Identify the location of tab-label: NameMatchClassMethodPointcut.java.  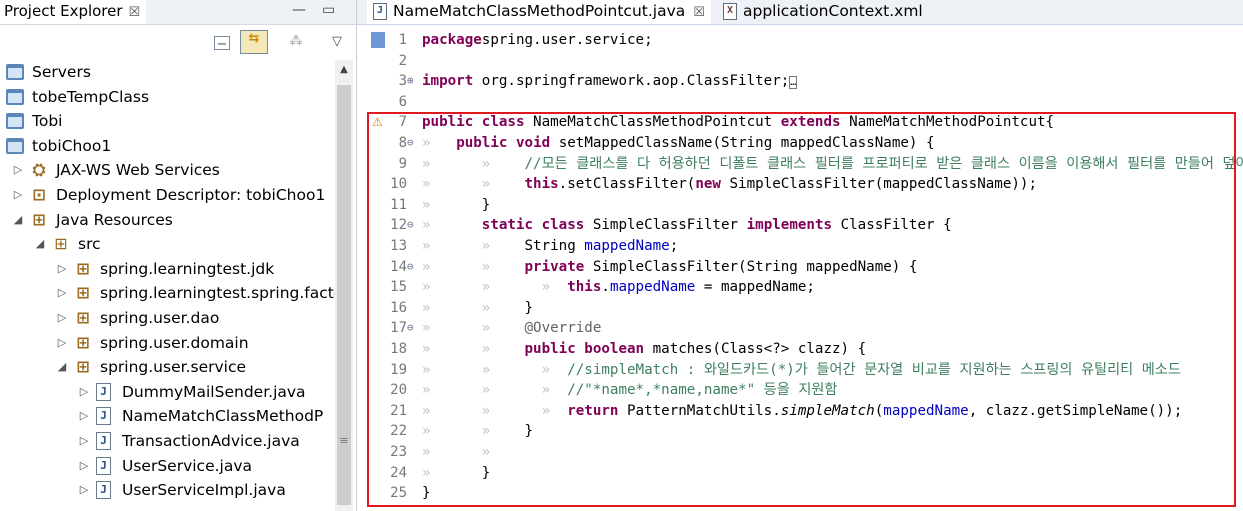
(539, 11).